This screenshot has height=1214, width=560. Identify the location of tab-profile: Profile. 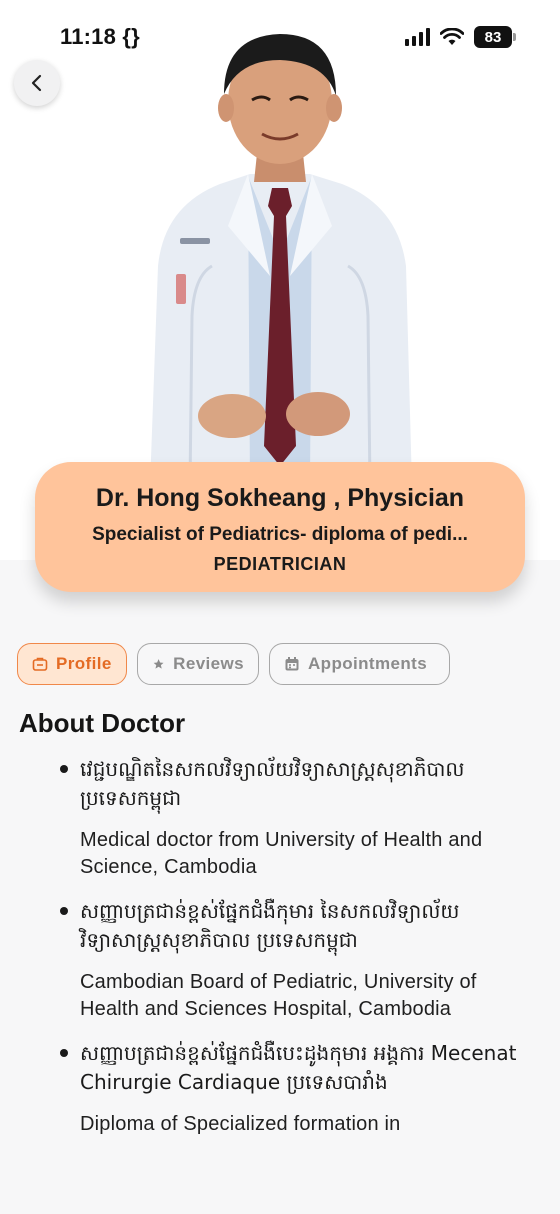
(72, 664).